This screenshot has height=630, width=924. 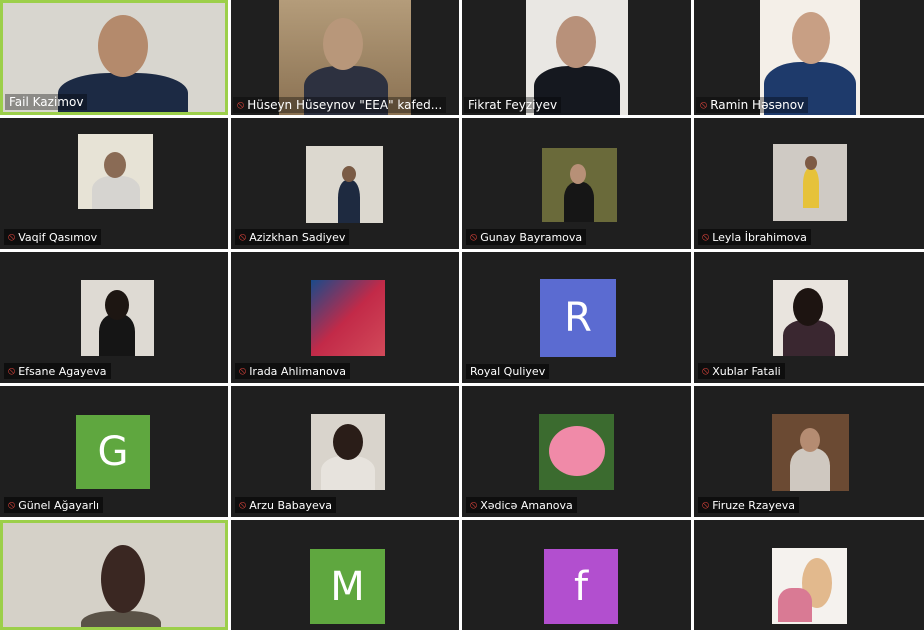 I want to click on participant-tile: ⦸ Efsane Agayeva, so click(x=114, y=317).